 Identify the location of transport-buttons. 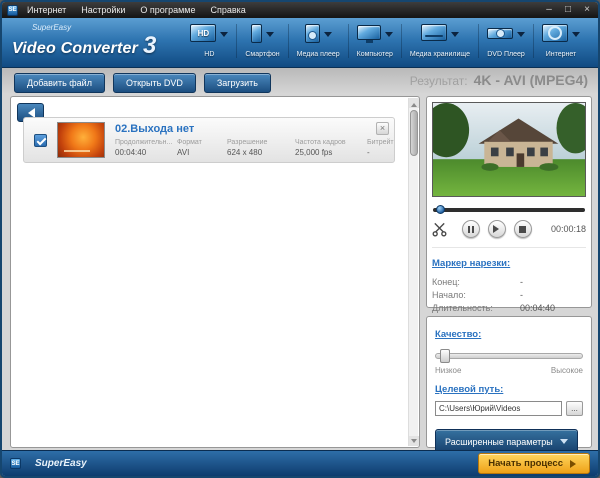
(496, 229).